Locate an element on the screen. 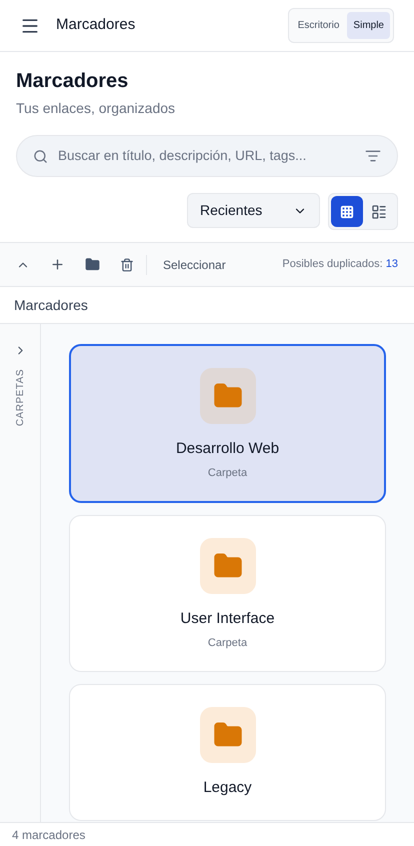 The height and width of the screenshot is (846, 414). folder-name: Desarrollo Web is located at coordinates (228, 449).